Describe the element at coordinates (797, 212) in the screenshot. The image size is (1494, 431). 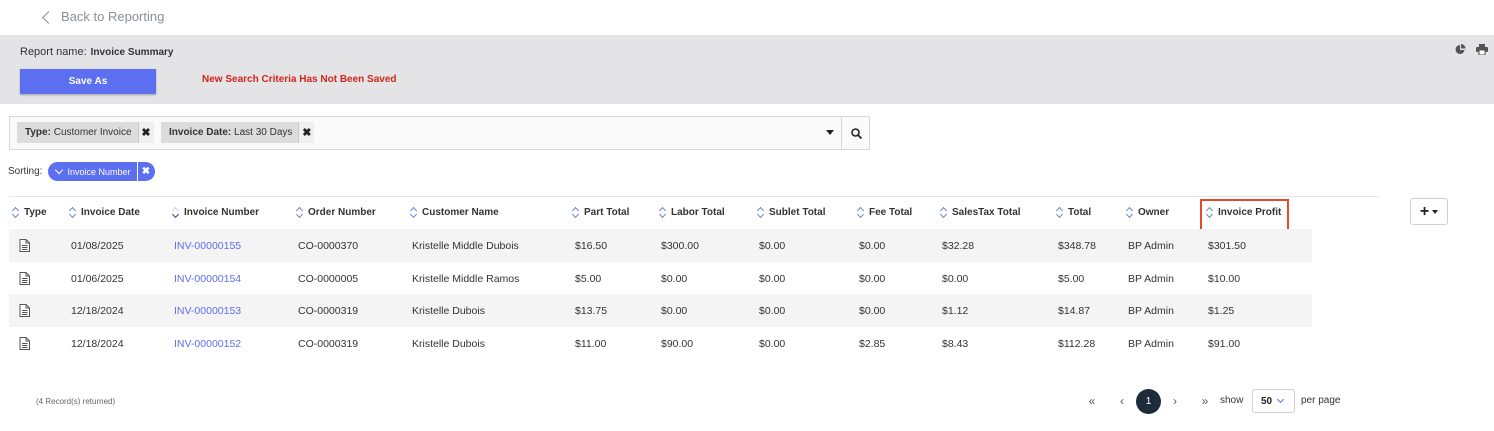
I see `column-header-label: Sublet Total` at that location.